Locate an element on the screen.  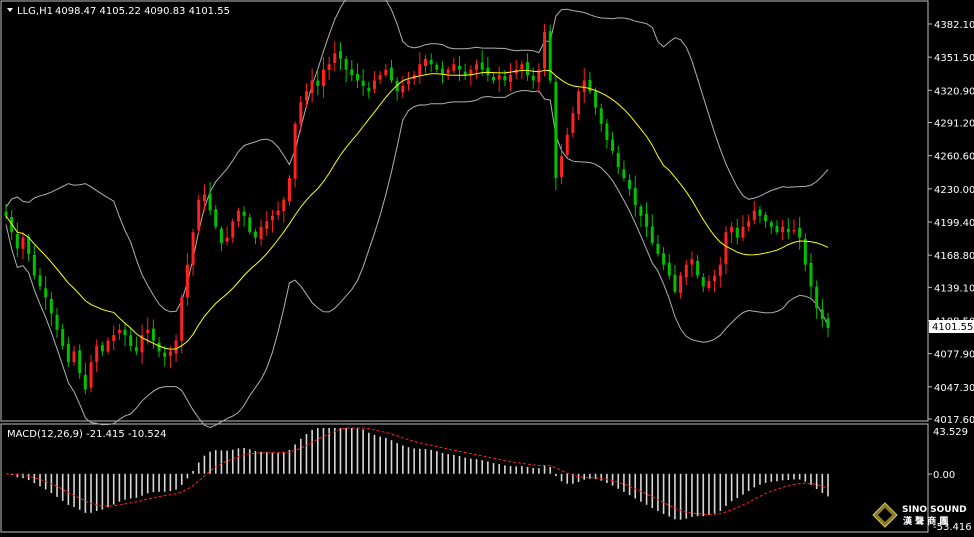
macd-label: MACD(12,26,9) -21.415 -10.524 is located at coordinates (87, 434).